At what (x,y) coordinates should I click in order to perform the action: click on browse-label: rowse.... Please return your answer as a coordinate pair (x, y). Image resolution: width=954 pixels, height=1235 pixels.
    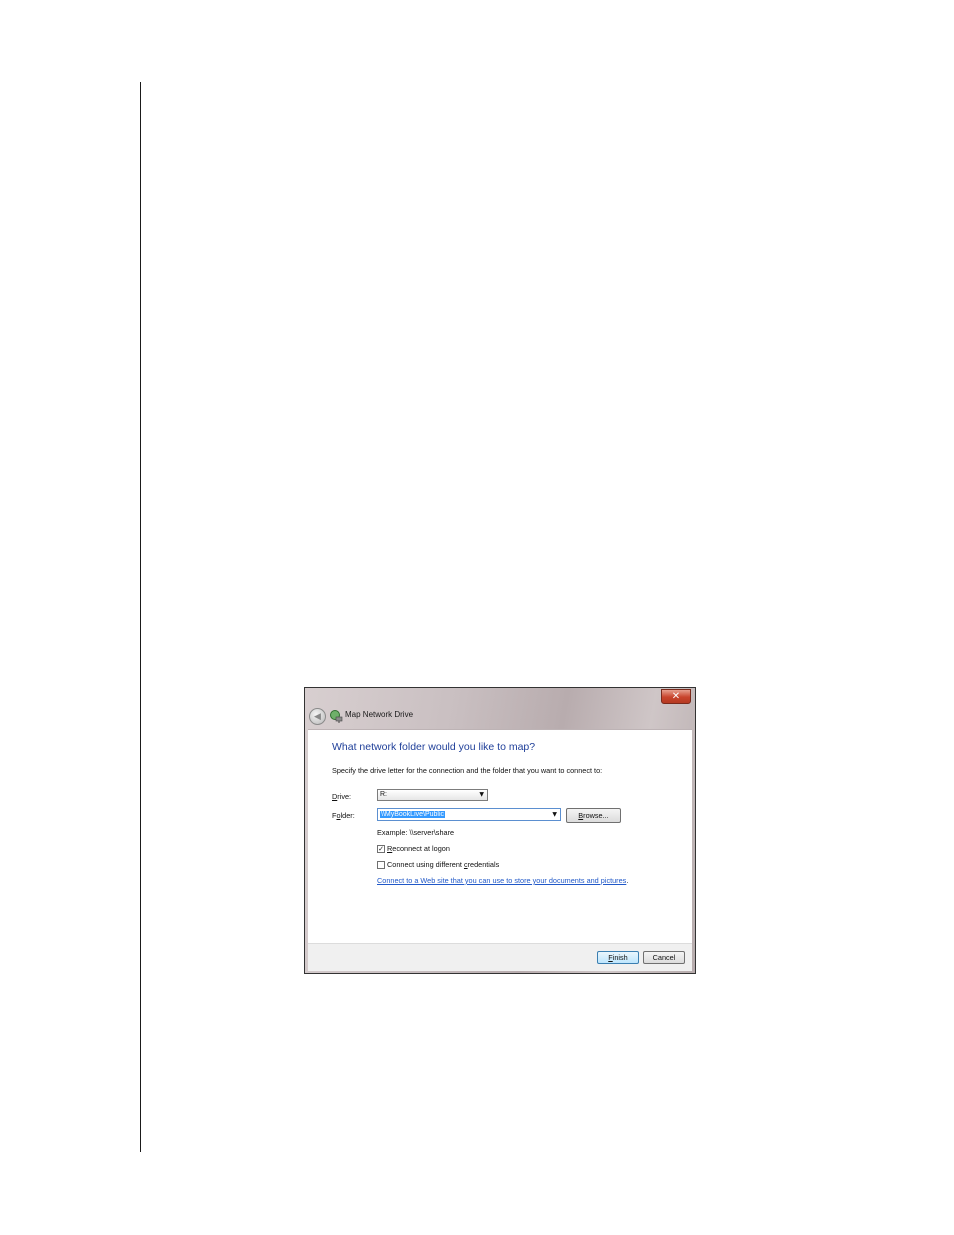
    Looking at the image, I should click on (596, 815).